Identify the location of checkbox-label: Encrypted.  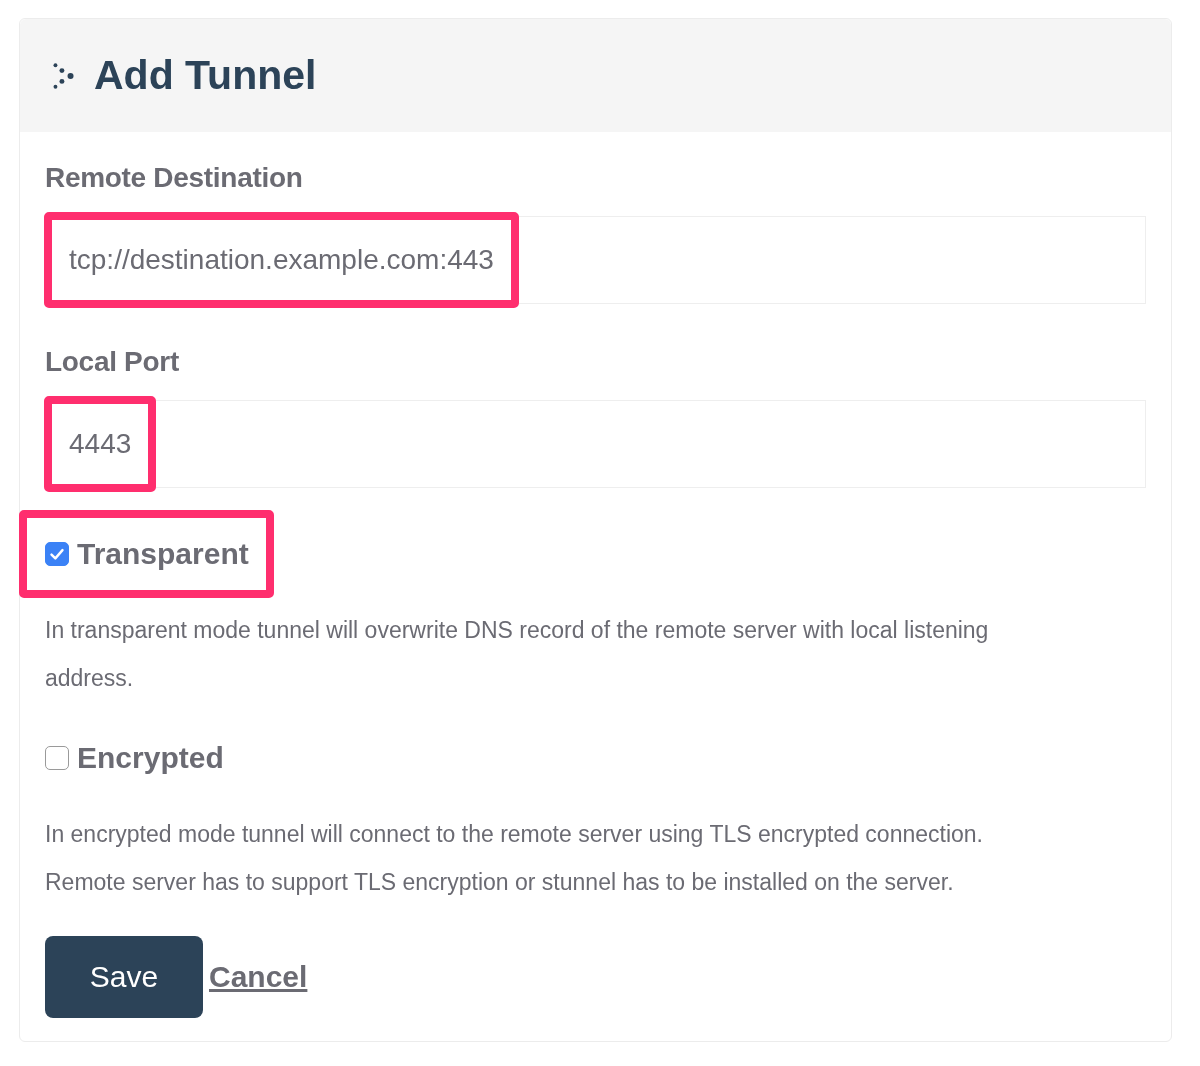
(150, 758).